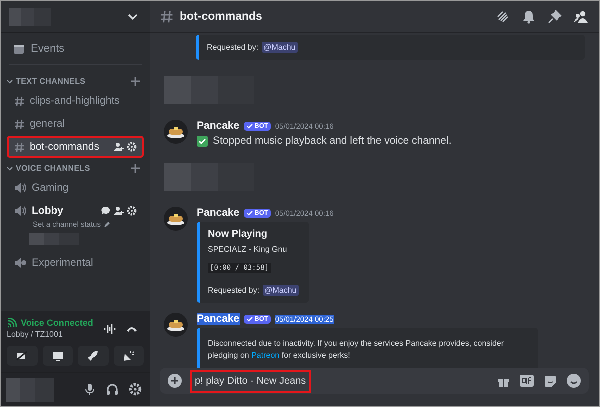 The height and width of the screenshot is (407, 600). What do you see at coordinates (574, 381) in the screenshot?
I see `emoji-icon` at bounding box center [574, 381].